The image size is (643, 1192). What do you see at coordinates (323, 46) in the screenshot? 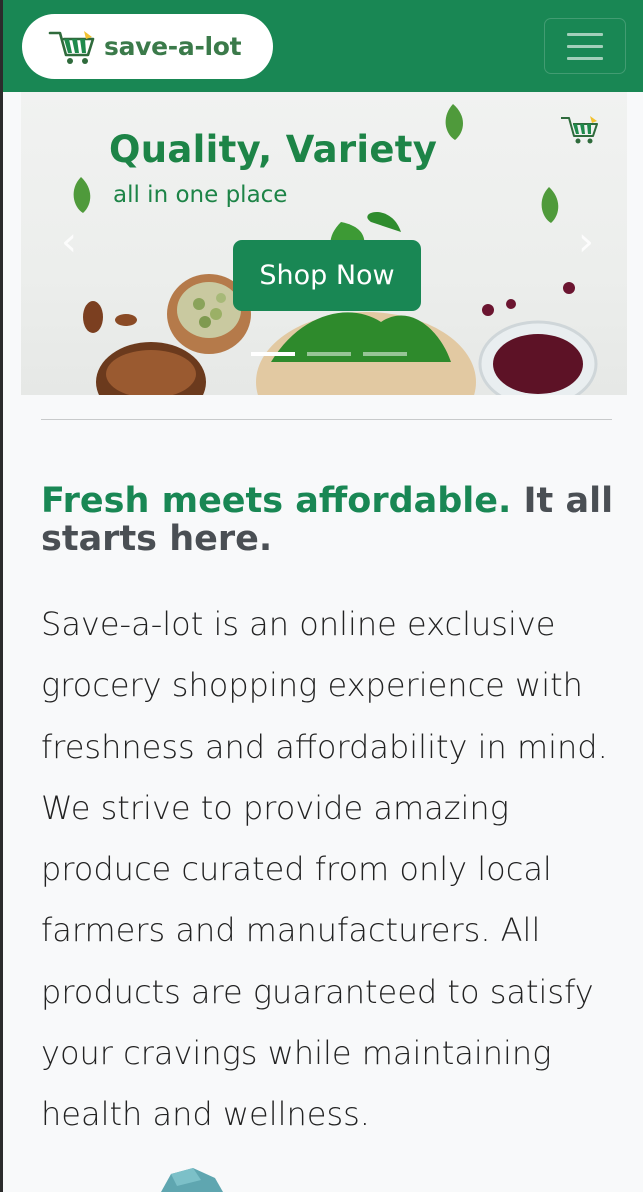
I see `top-navbar: save-a-lot` at bounding box center [323, 46].